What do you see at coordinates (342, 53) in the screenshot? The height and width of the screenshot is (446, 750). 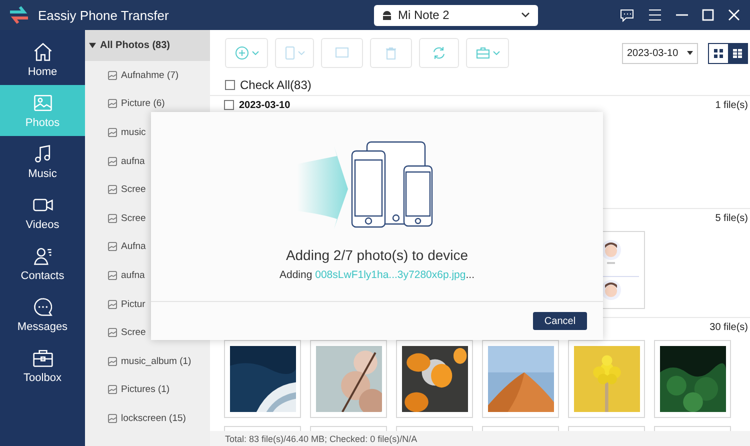 I see `monitor-icon` at bounding box center [342, 53].